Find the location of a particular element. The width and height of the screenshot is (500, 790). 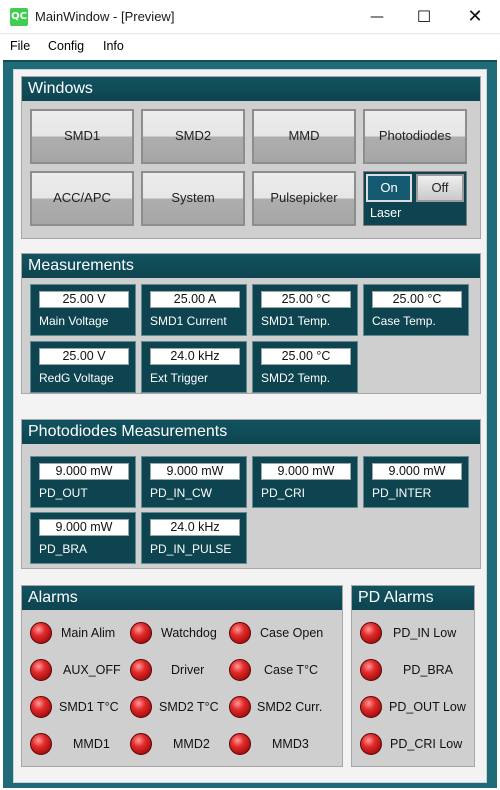

measurement-label: Main Voltage is located at coordinates (74, 321).